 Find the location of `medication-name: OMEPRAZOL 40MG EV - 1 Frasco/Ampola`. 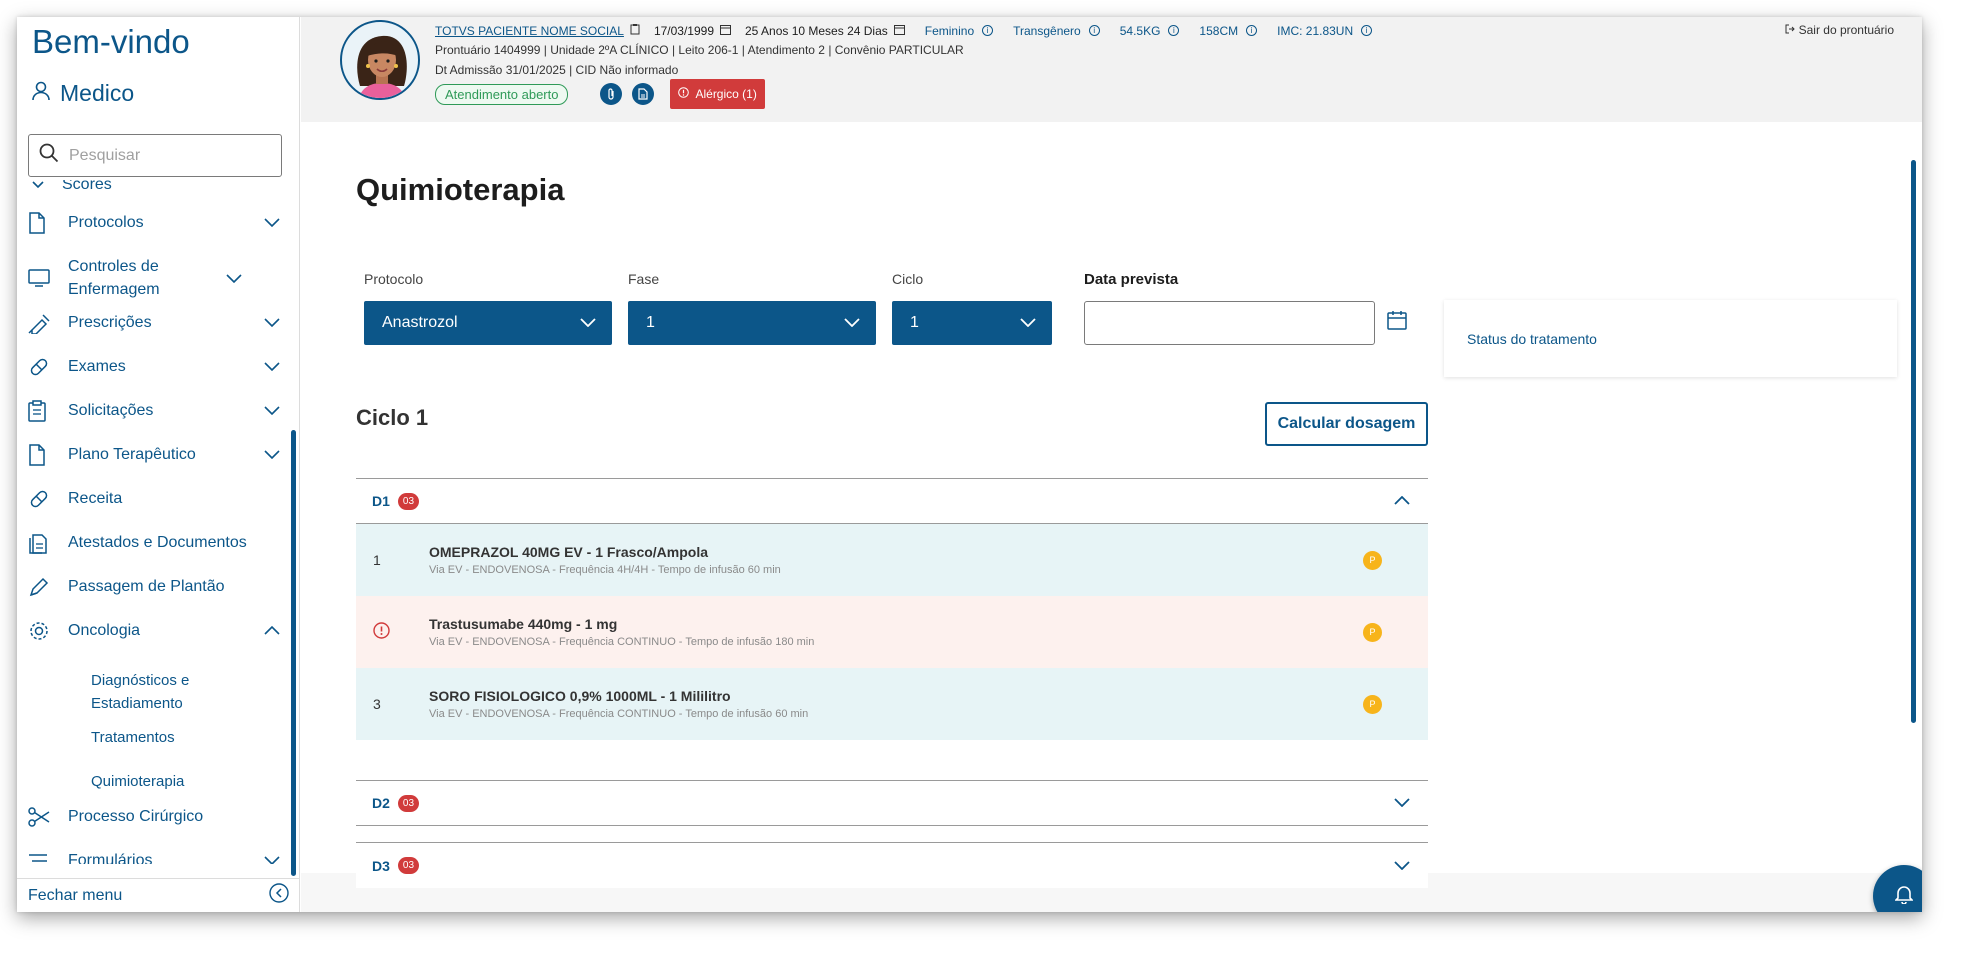

medication-name: OMEPRAZOL 40MG EV - 1 Frasco/Ampola is located at coordinates (569, 552).